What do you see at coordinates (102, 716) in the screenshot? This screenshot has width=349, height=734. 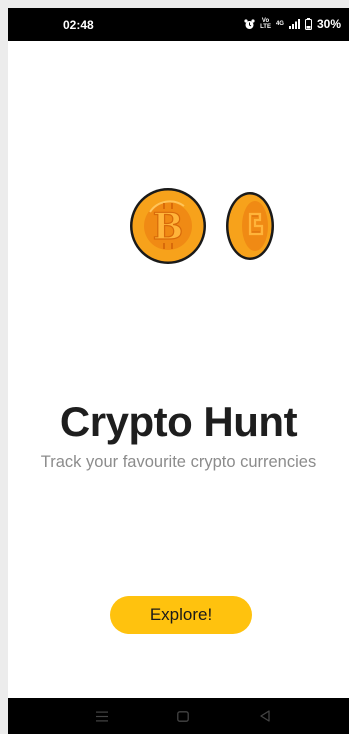 I see `menu-icon` at bounding box center [102, 716].